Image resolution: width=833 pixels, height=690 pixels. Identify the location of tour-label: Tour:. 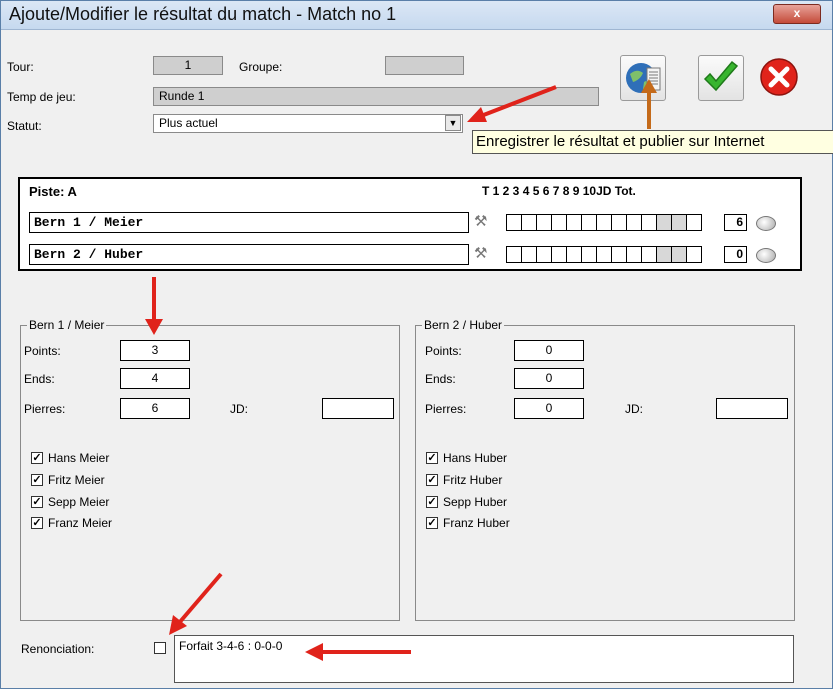
(20, 67).